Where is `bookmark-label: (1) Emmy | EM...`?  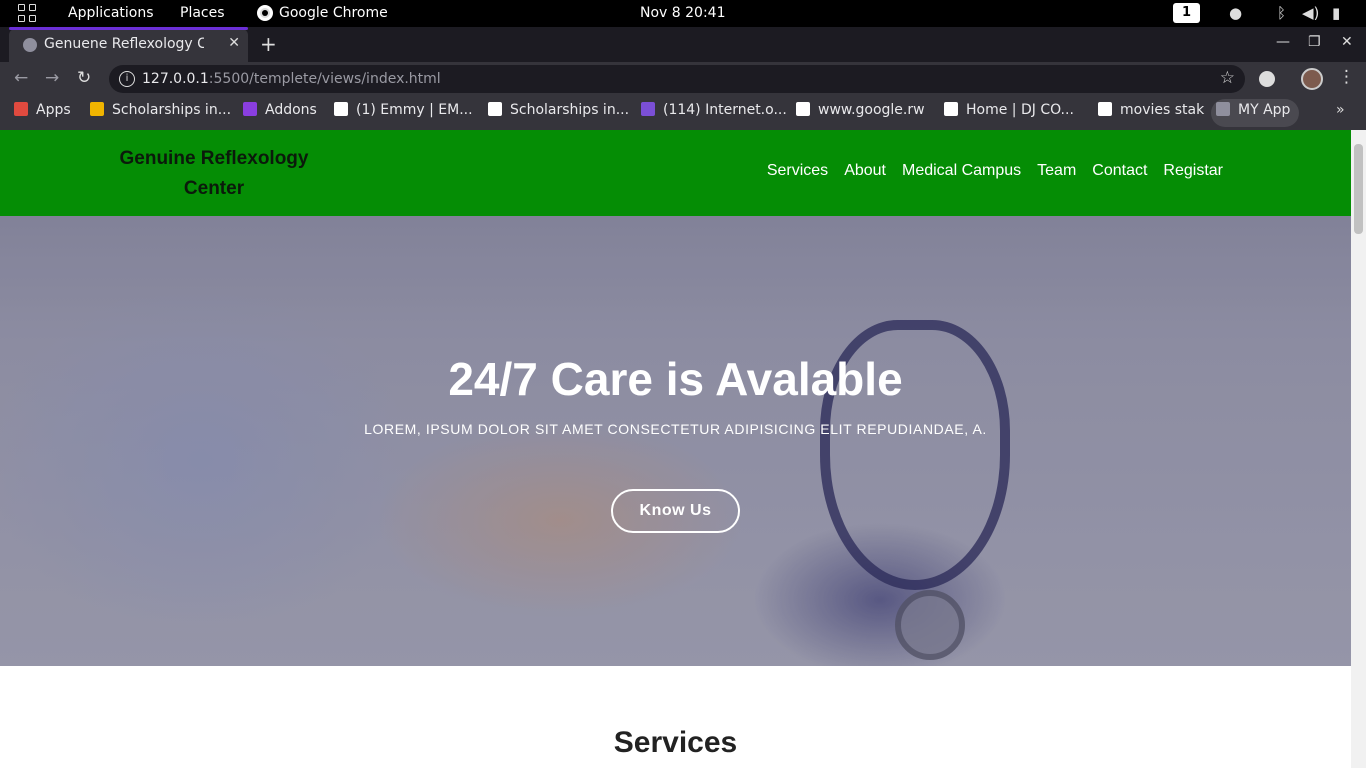 bookmark-label: (1) Emmy | EM... is located at coordinates (414, 110).